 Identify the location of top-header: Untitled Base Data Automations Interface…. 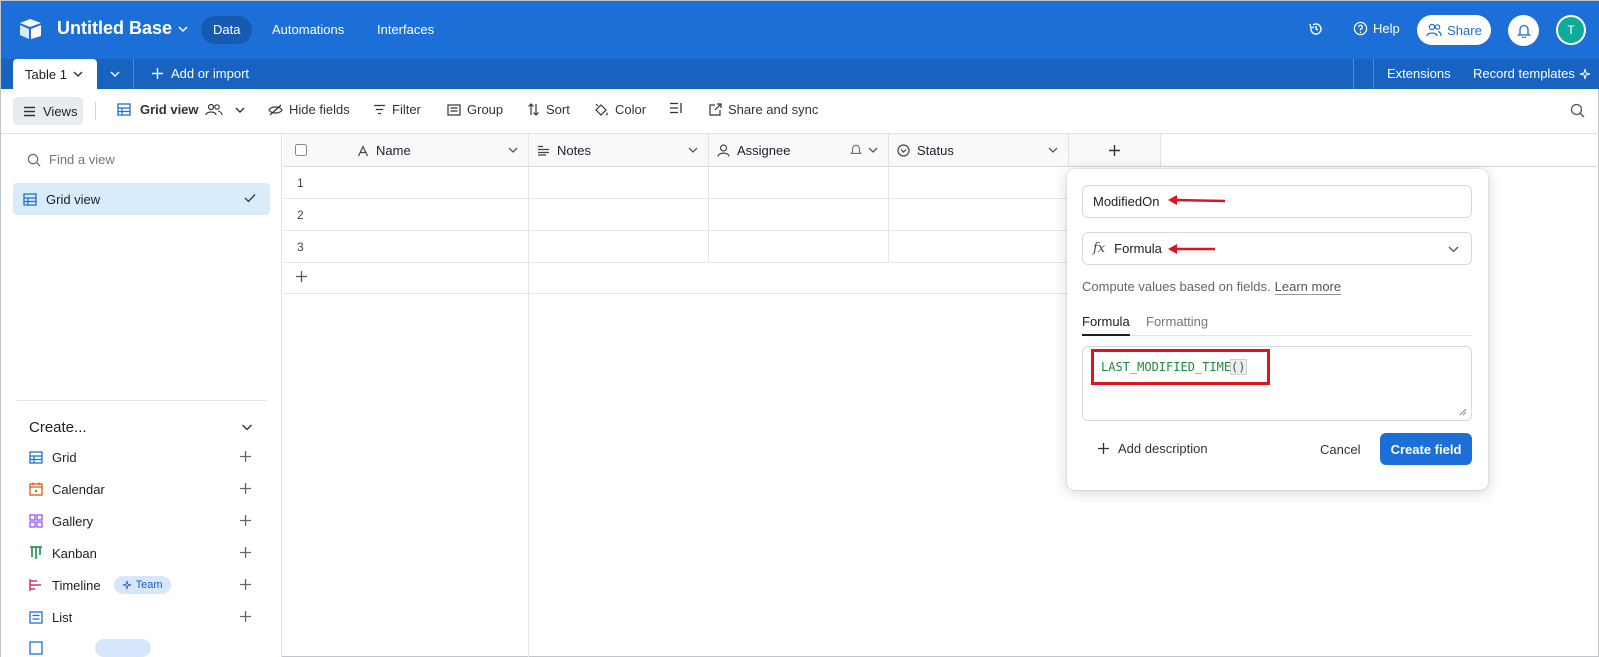
(800, 30).